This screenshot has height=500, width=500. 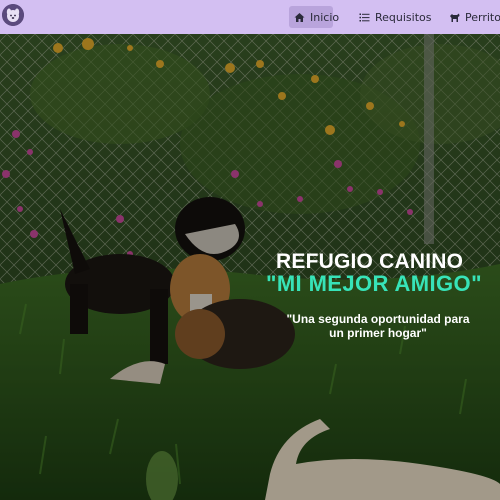 What do you see at coordinates (299, 17) in the screenshot?
I see `home-icon` at bounding box center [299, 17].